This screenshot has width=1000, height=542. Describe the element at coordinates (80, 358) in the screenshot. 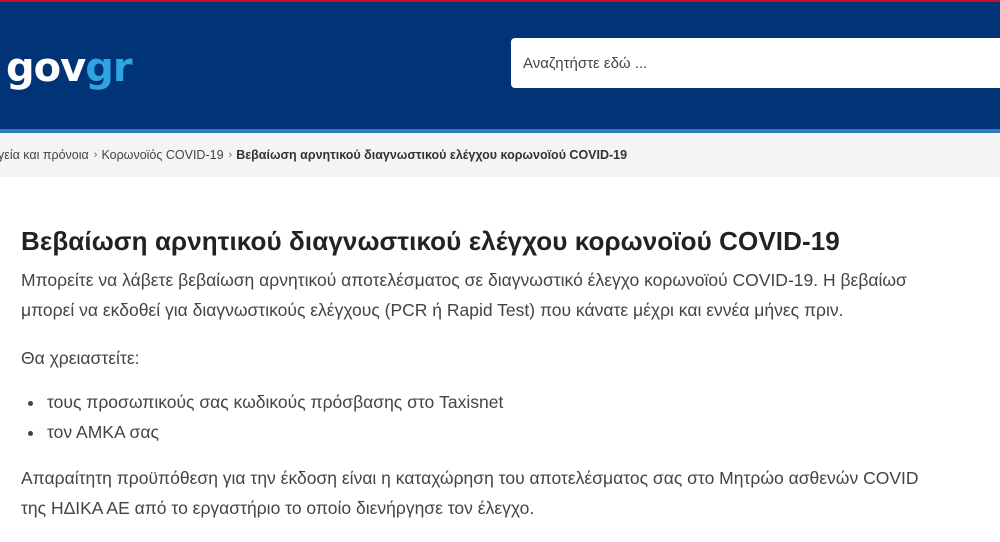

I see `requirements-heading: Θα χρειαστείτε:` at that location.